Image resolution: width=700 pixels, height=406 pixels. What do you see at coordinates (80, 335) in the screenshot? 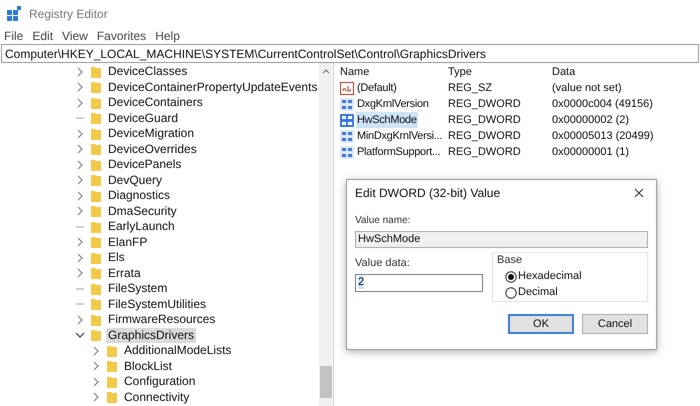
I see `chevron-down-icon` at bounding box center [80, 335].